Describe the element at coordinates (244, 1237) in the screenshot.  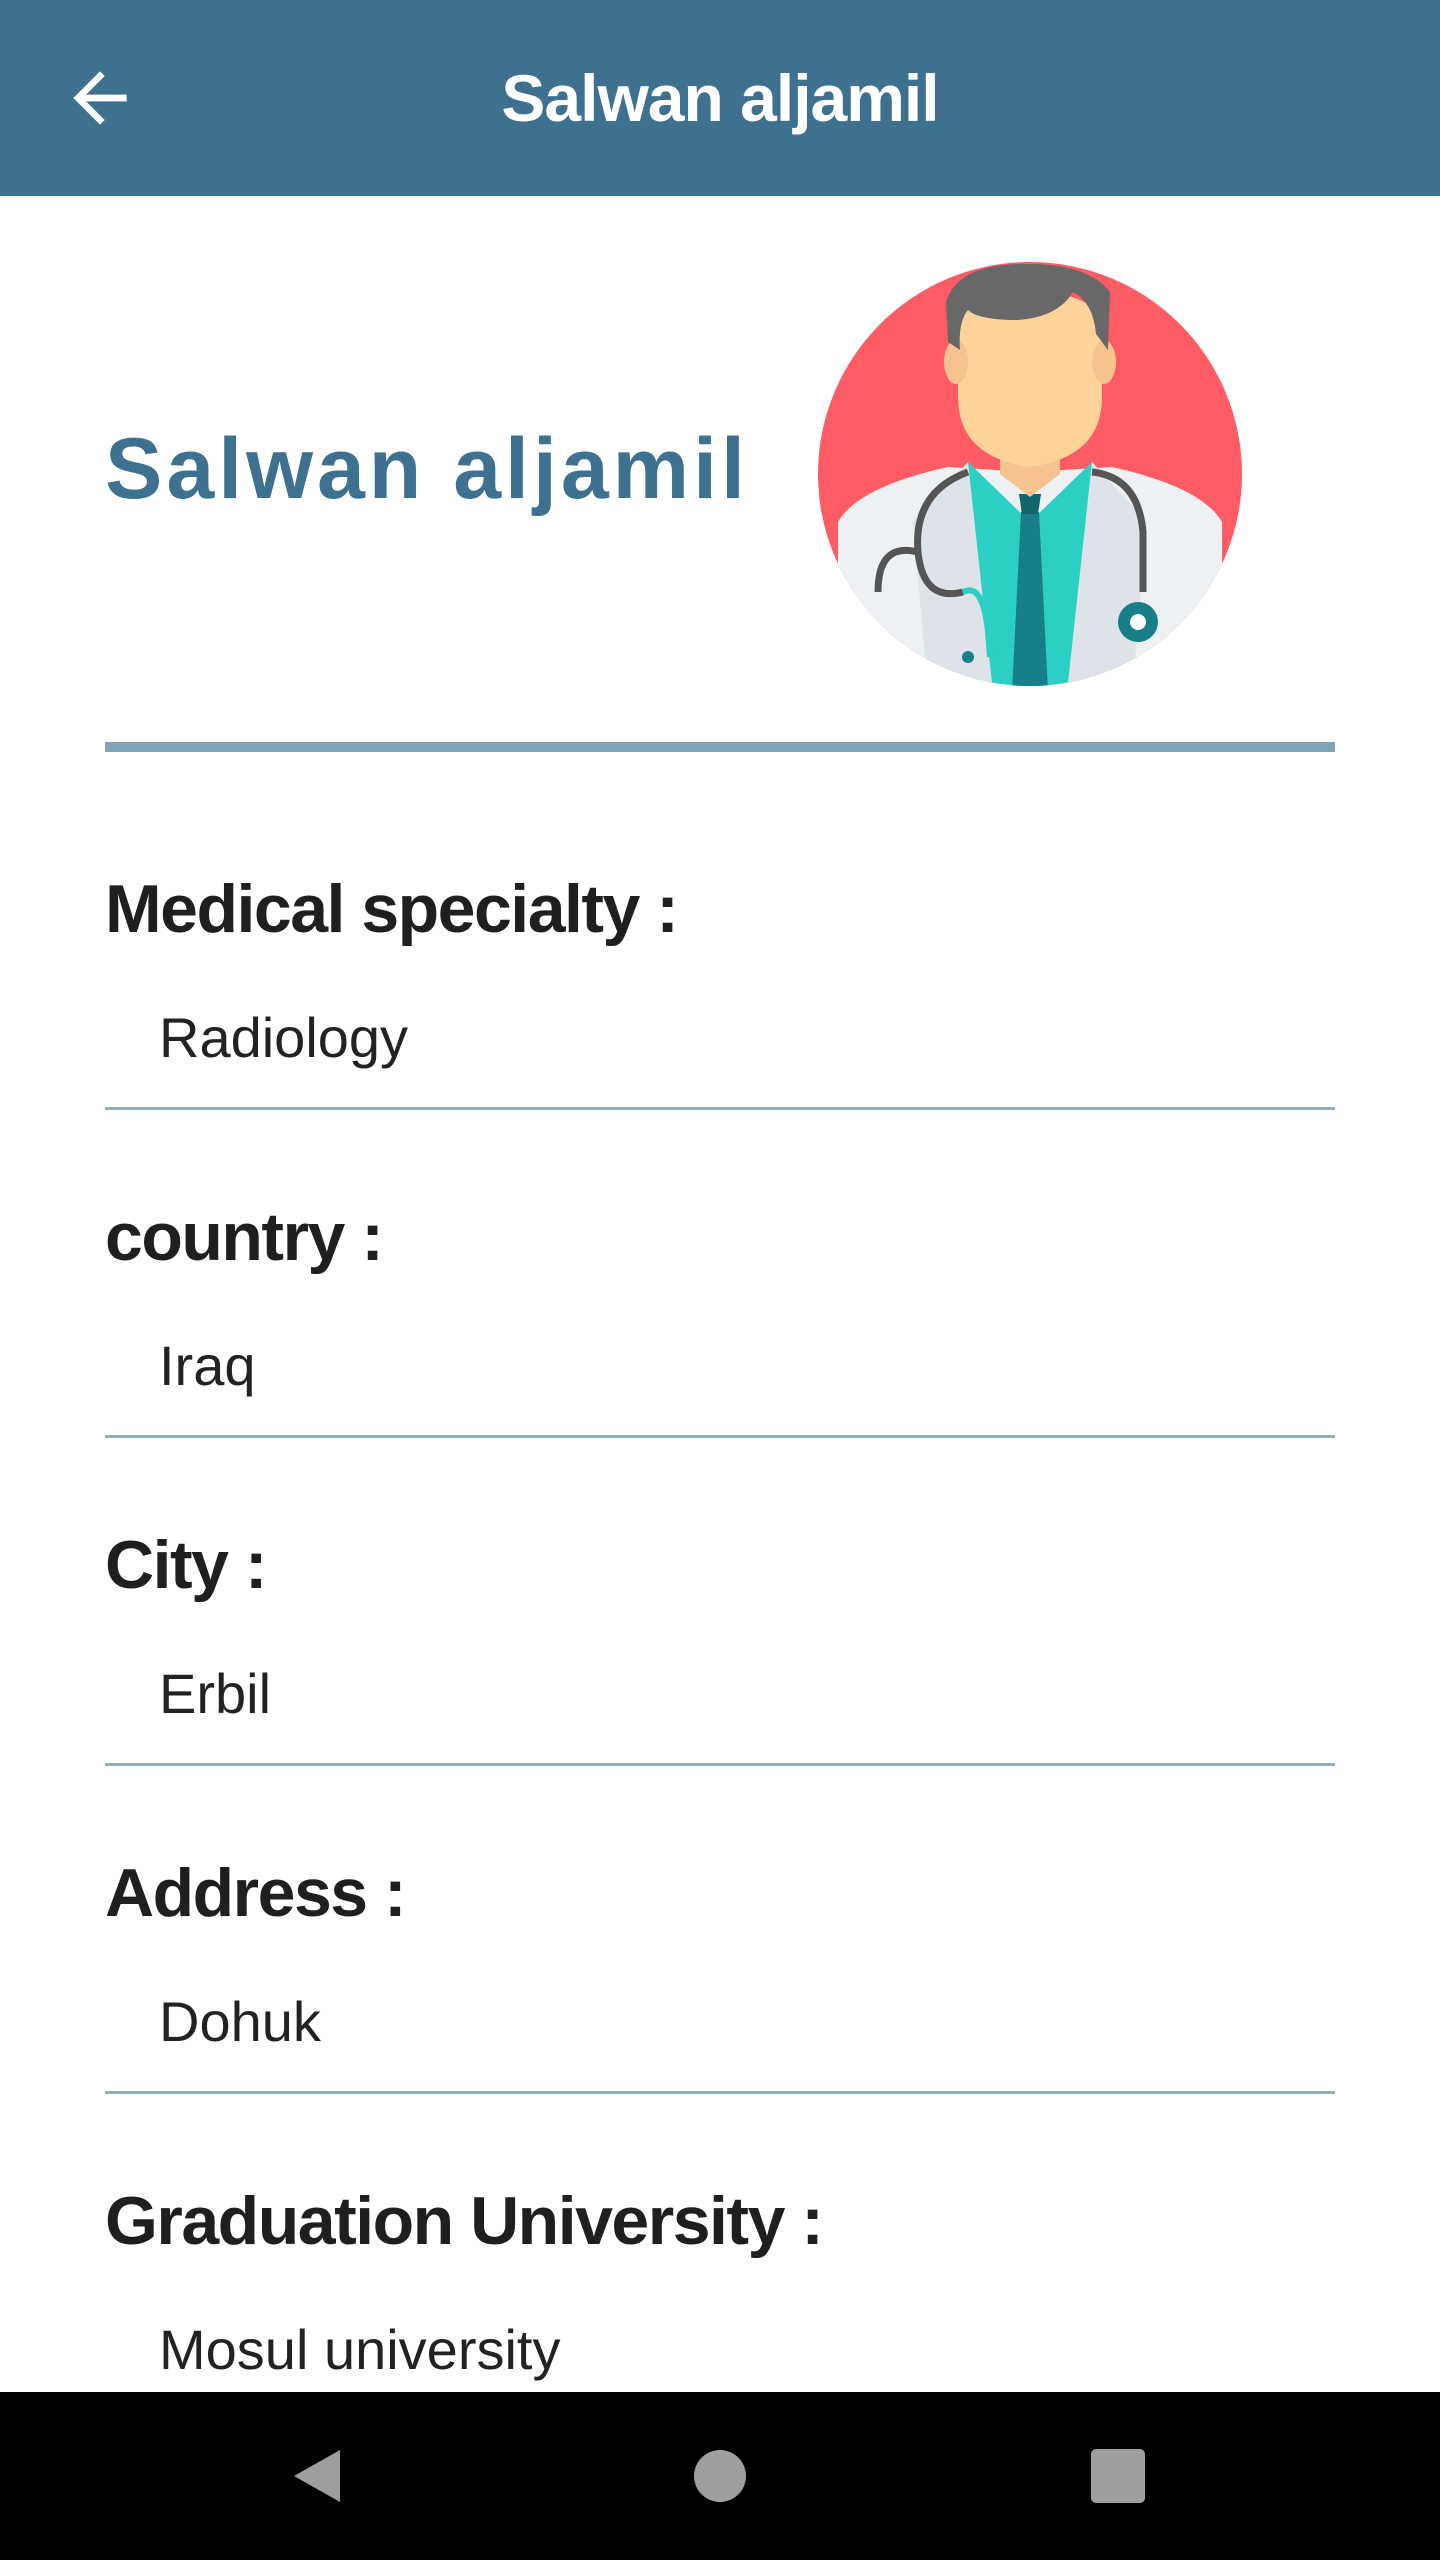
I see `field-label: country :` at that location.